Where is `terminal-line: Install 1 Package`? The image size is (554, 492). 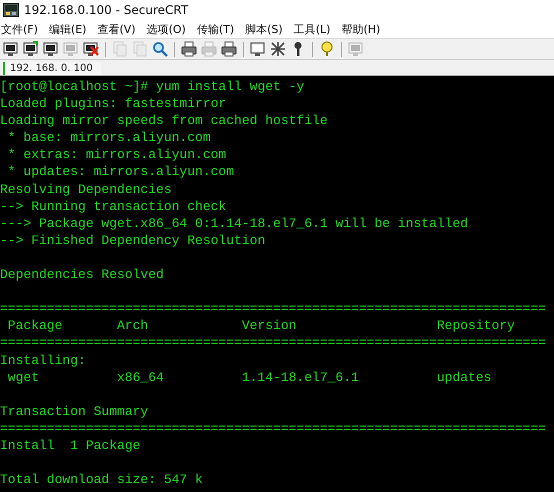 terminal-line: Install 1 Package is located at coordinates (70, 445).